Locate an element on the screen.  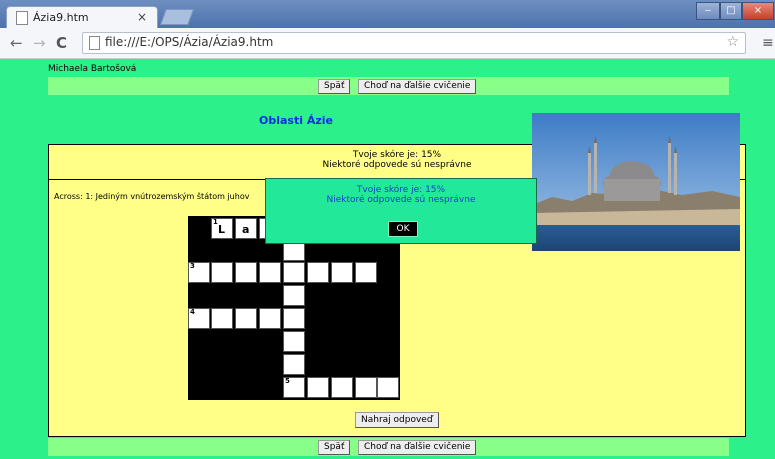
crossword-cell: 4 is located at coordinates (199, 318).